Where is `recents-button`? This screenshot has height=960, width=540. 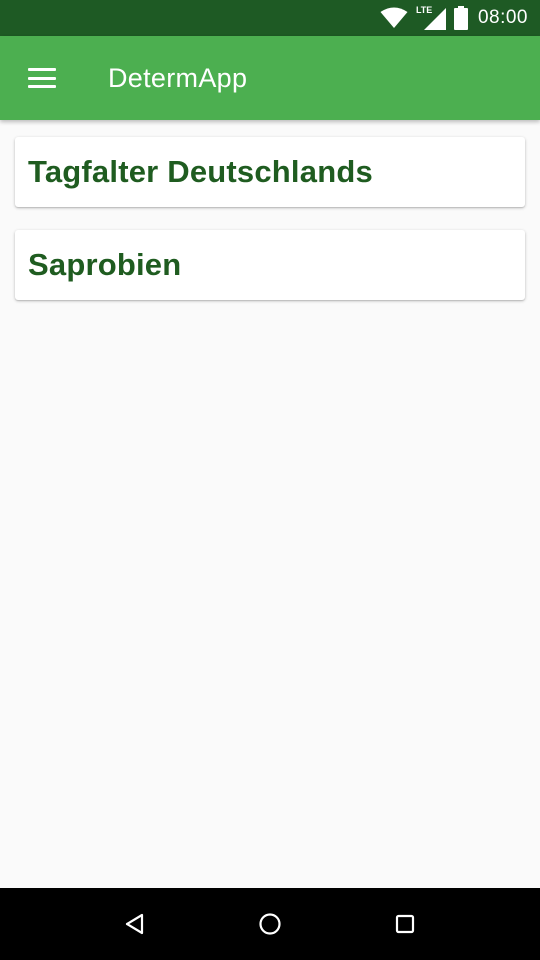
recents-button is located at coordinates (405, 924).